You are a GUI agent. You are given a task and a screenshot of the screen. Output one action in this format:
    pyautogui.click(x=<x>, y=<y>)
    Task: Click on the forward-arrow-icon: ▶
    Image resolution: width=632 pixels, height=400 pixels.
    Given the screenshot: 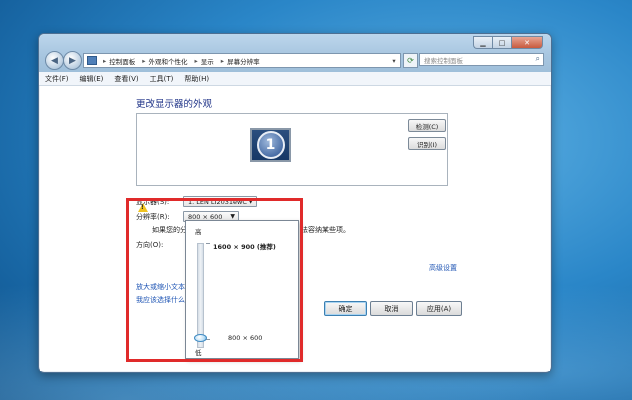 What is the action you would take?
    pyautogui.click(x=72, y=60)
    